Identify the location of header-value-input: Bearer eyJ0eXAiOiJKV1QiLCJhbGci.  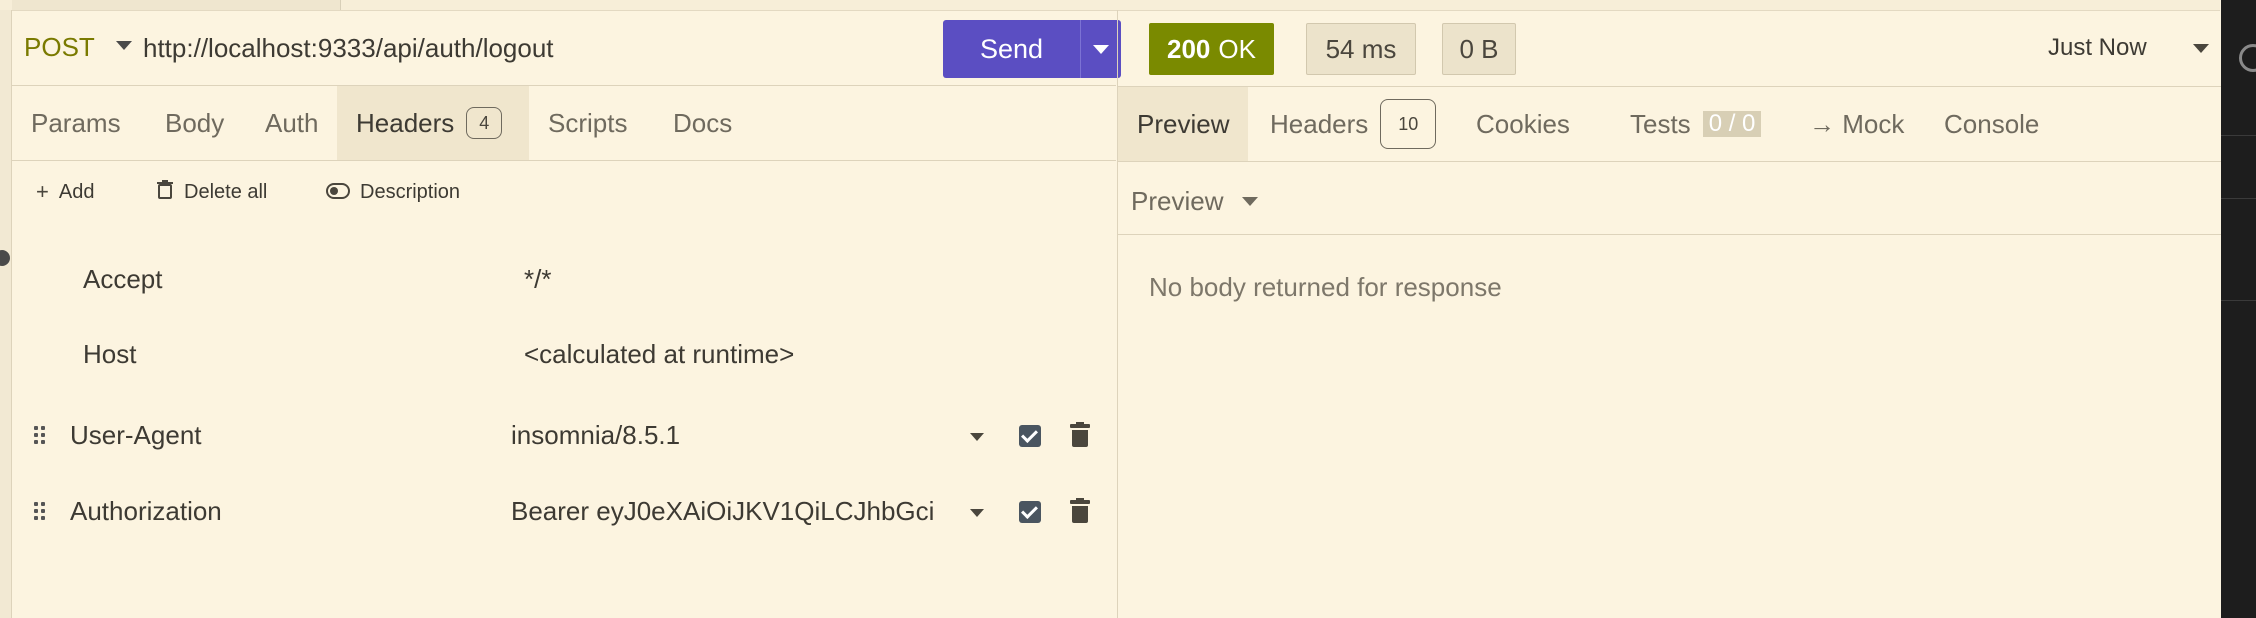
(731, 511).